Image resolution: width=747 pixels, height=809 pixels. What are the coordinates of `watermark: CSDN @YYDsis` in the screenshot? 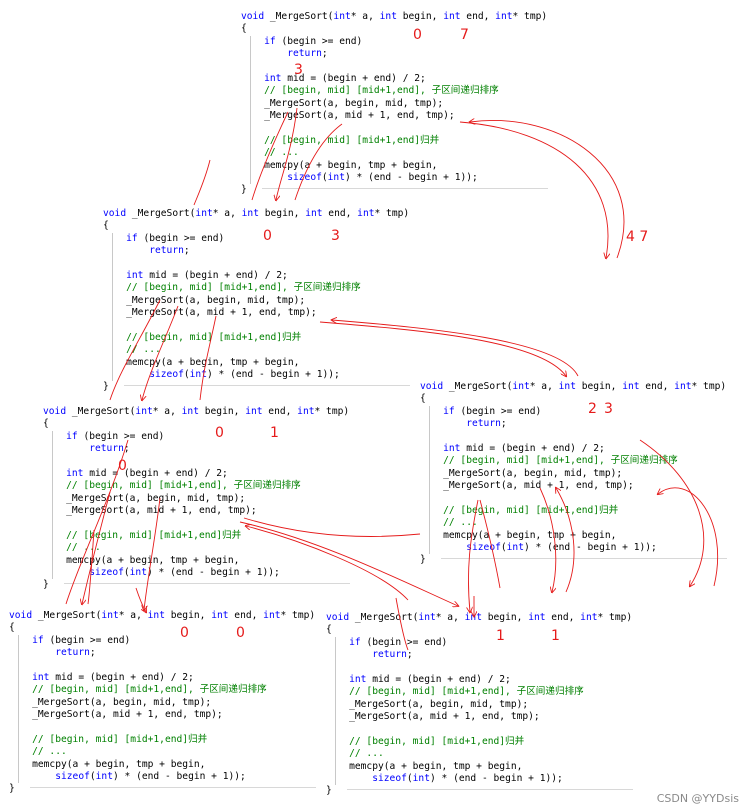 It's located at (697, 798).